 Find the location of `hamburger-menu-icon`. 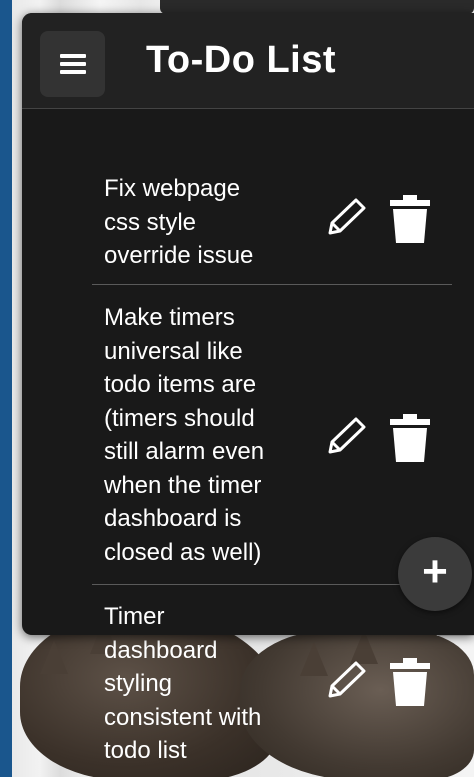

hamburger-menu-icon is located at coordinates (72, 64).